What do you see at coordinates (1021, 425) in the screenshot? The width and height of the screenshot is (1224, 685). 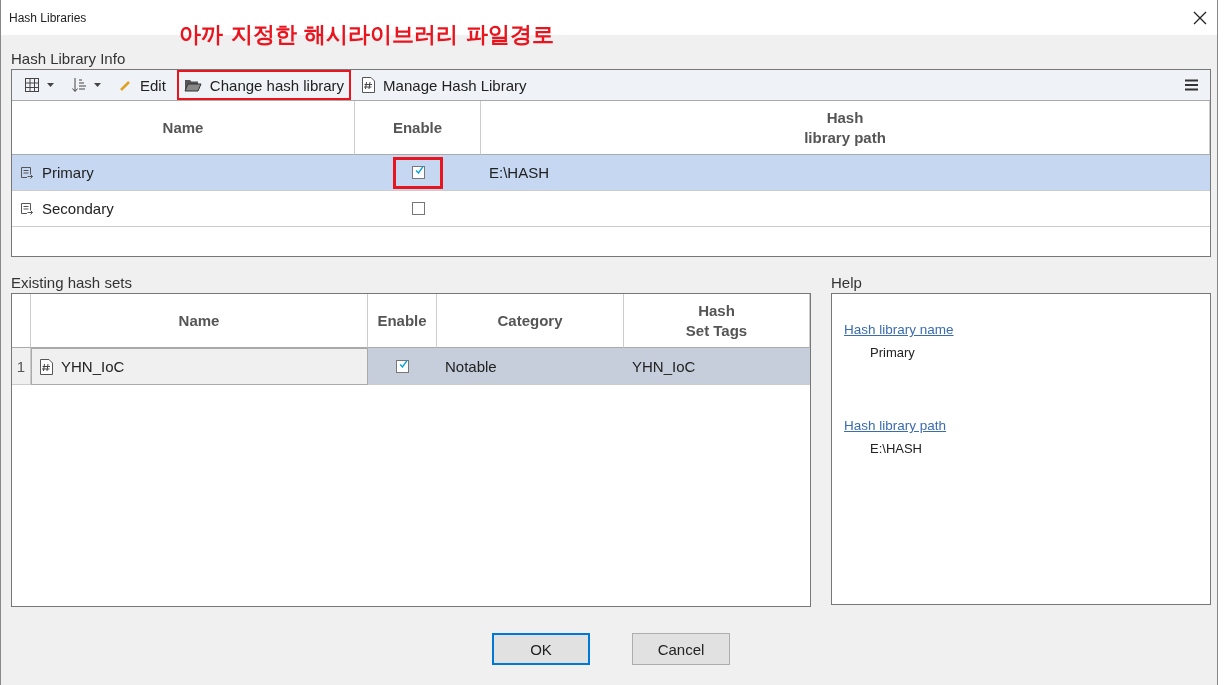 I see `help-link: Hash library path` at bounding box center [1021, 425].